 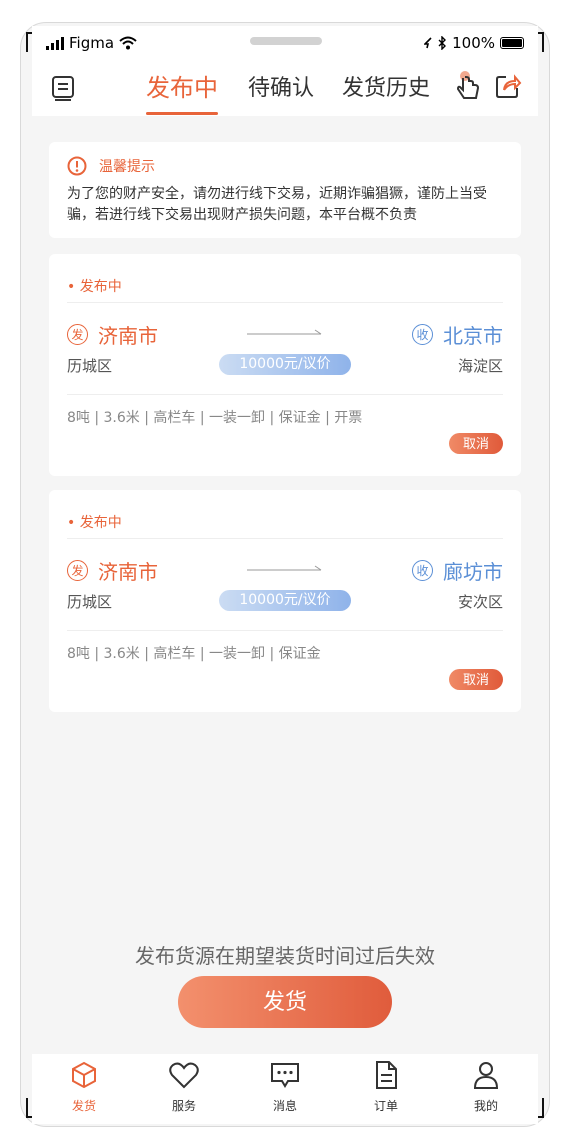 I want to click on nav-item-messages: 消息, so click(x=285, y=1087).